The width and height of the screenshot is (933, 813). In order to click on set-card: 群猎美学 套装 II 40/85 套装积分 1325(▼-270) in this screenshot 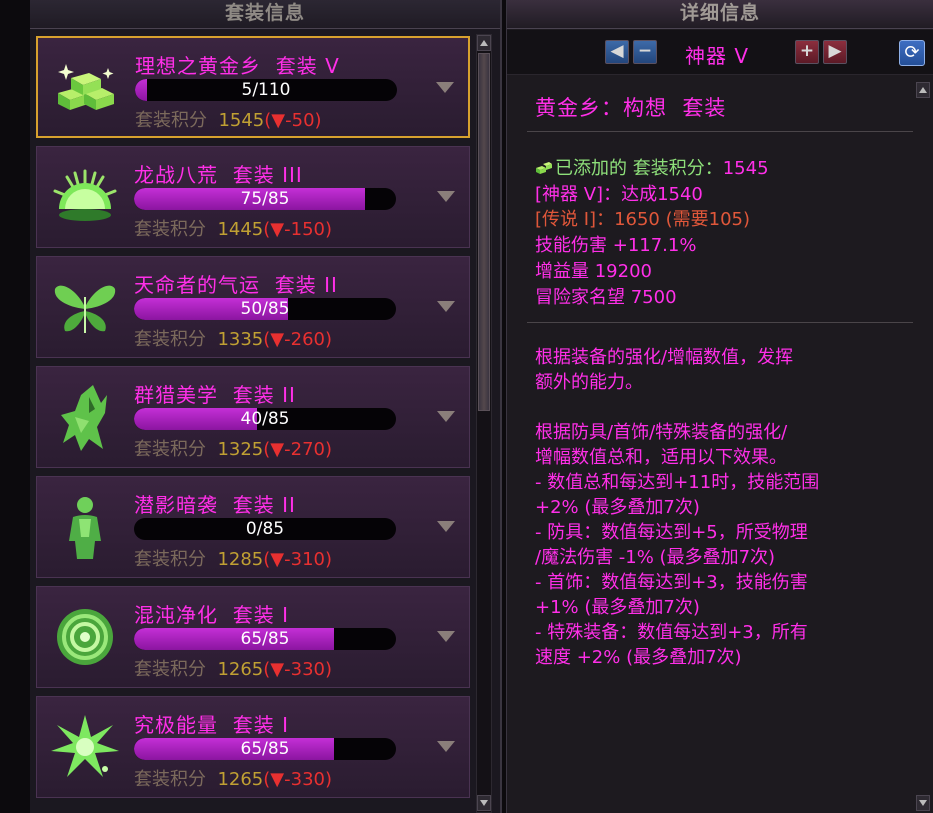, I will do `click(253, 417)`.